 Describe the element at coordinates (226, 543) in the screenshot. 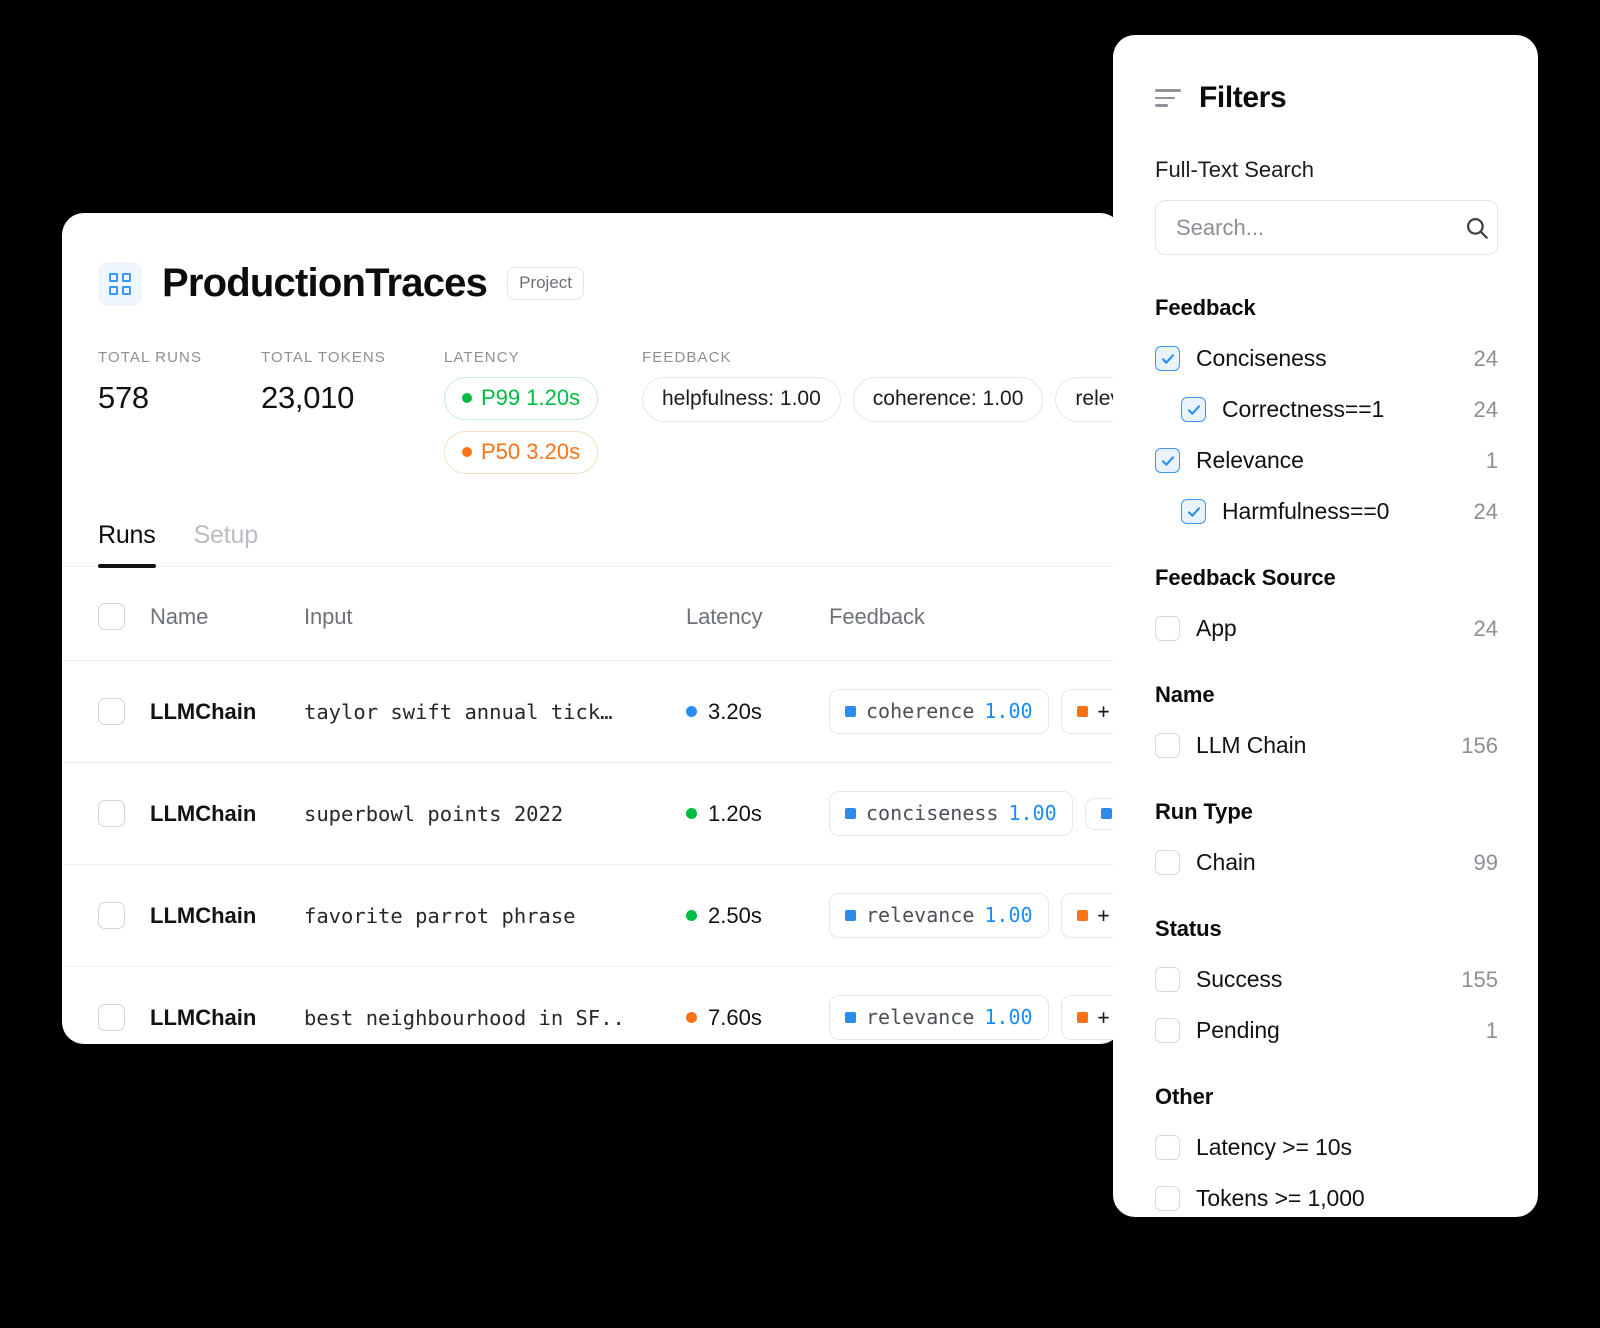

I see `tab-setup: Setup` at that location.